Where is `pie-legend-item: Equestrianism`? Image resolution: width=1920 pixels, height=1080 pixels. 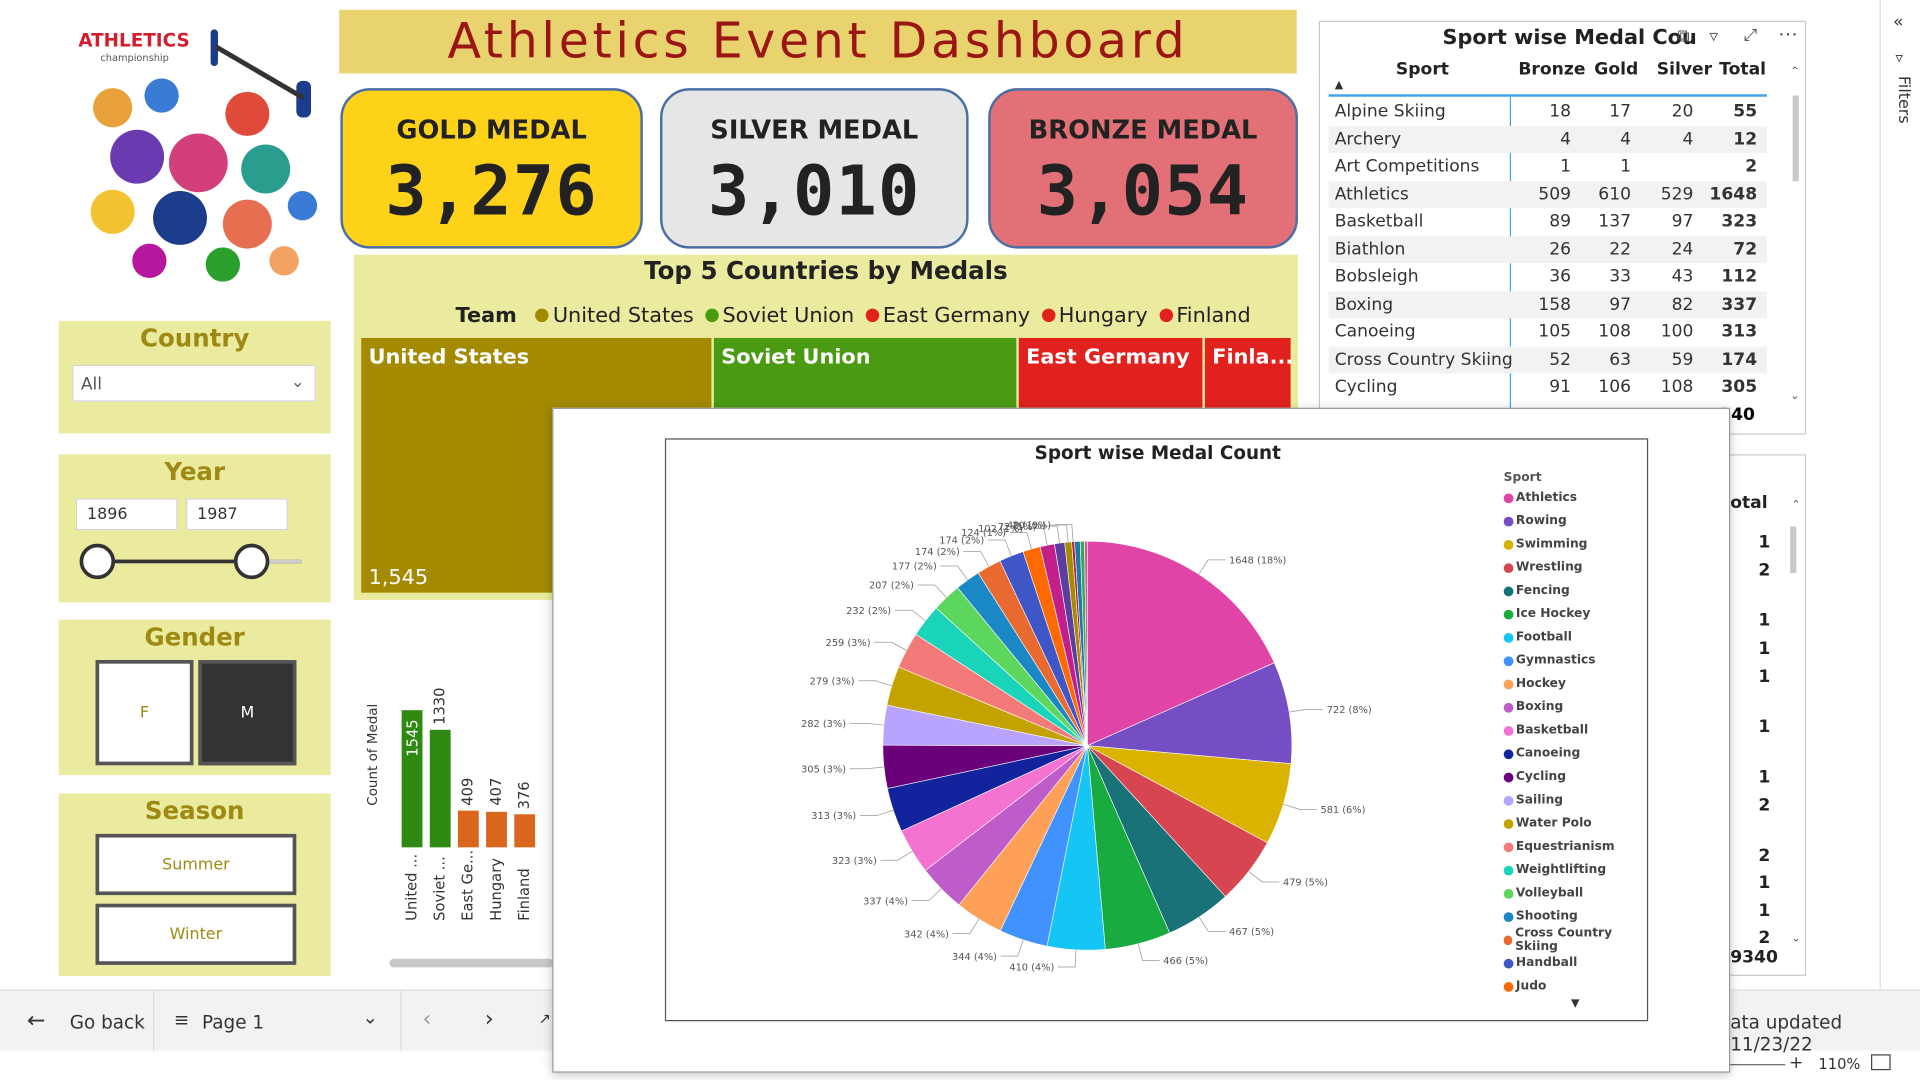 pie-legend-item: Equestrianism is located at coordinates (1575, 846).